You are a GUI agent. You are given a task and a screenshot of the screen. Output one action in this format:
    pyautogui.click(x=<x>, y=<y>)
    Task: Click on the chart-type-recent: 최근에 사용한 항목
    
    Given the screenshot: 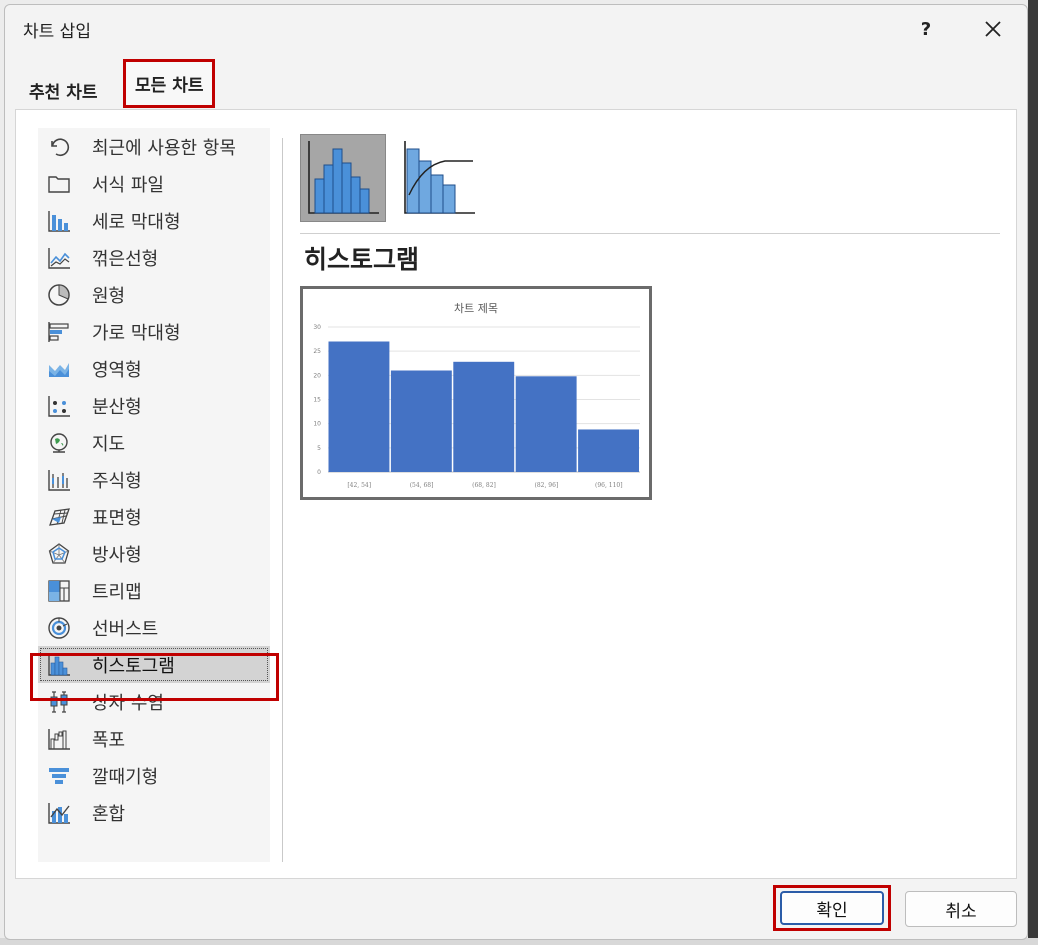 What is the action you would take?
    pyautogui.click(x=154, y=146)
    